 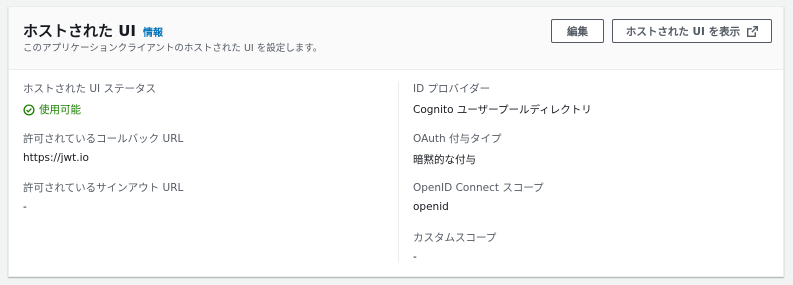 What do you see at coordinates (455, 238) in the screenshot?
I see `custom-scopes-label: カスタムスコープ` at bounding box center [455, 238].